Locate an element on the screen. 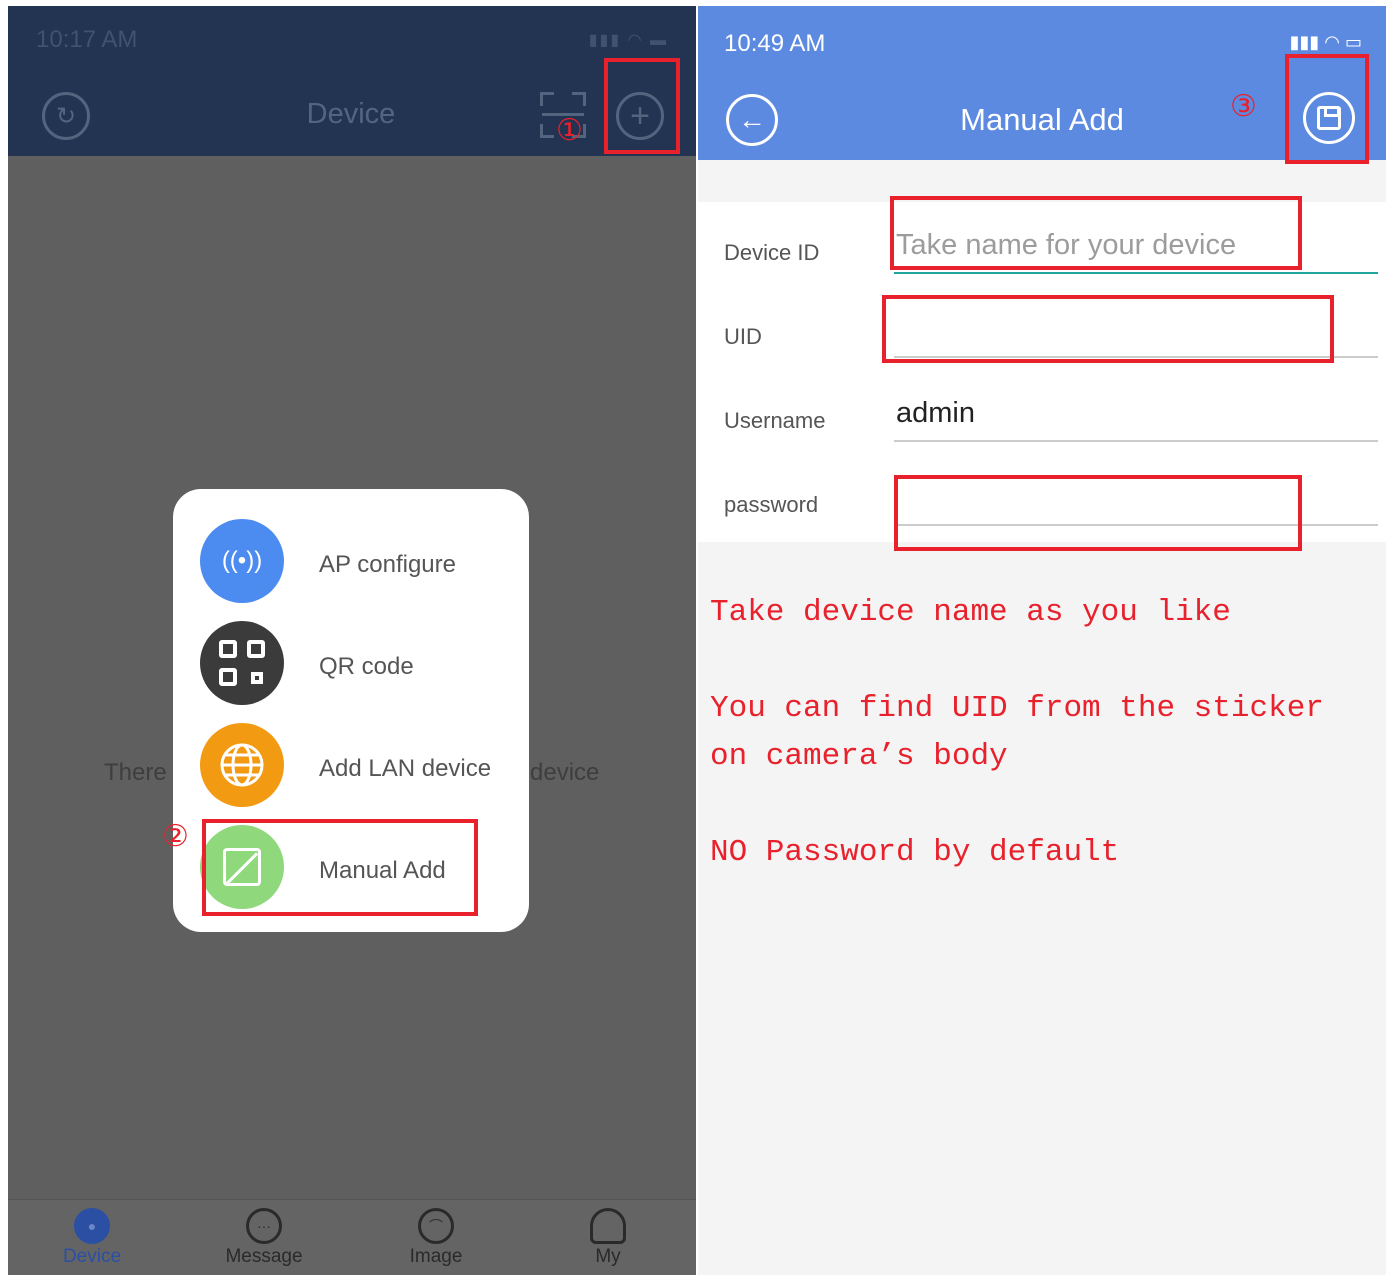 Image resolution: width=1386 pixels, height=1275 pixels. empty-message-right: device is located at coordinates (565, 772).